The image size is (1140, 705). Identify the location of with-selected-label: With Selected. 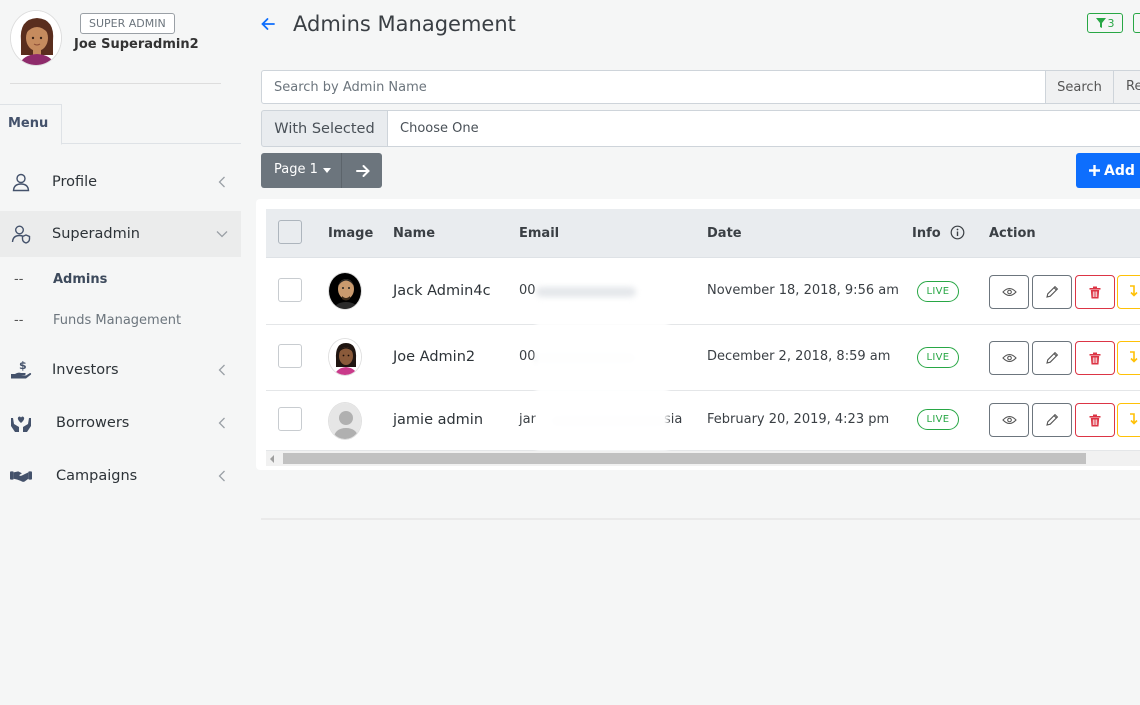
(324, 128).